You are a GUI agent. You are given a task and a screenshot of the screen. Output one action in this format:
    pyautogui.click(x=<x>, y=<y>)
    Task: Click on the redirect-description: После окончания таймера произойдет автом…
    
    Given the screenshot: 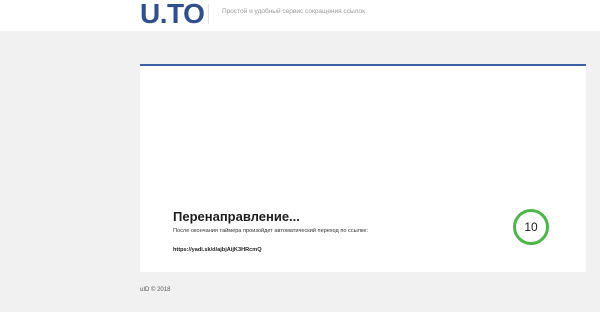 What is the action you would take?
    pyautogui.click(x=271, y=231)
    